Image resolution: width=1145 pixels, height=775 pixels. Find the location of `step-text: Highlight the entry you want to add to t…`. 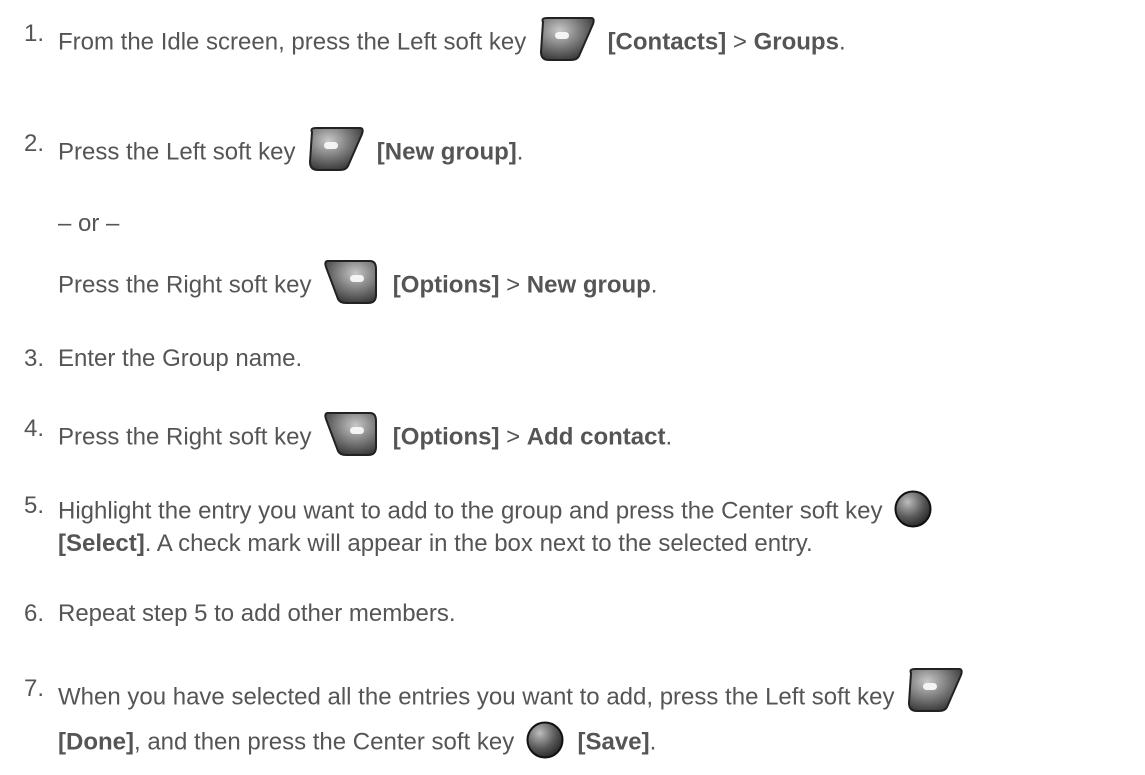

step-text: Highlight the entry you want to add to t… is located at coordinates (470, 511).